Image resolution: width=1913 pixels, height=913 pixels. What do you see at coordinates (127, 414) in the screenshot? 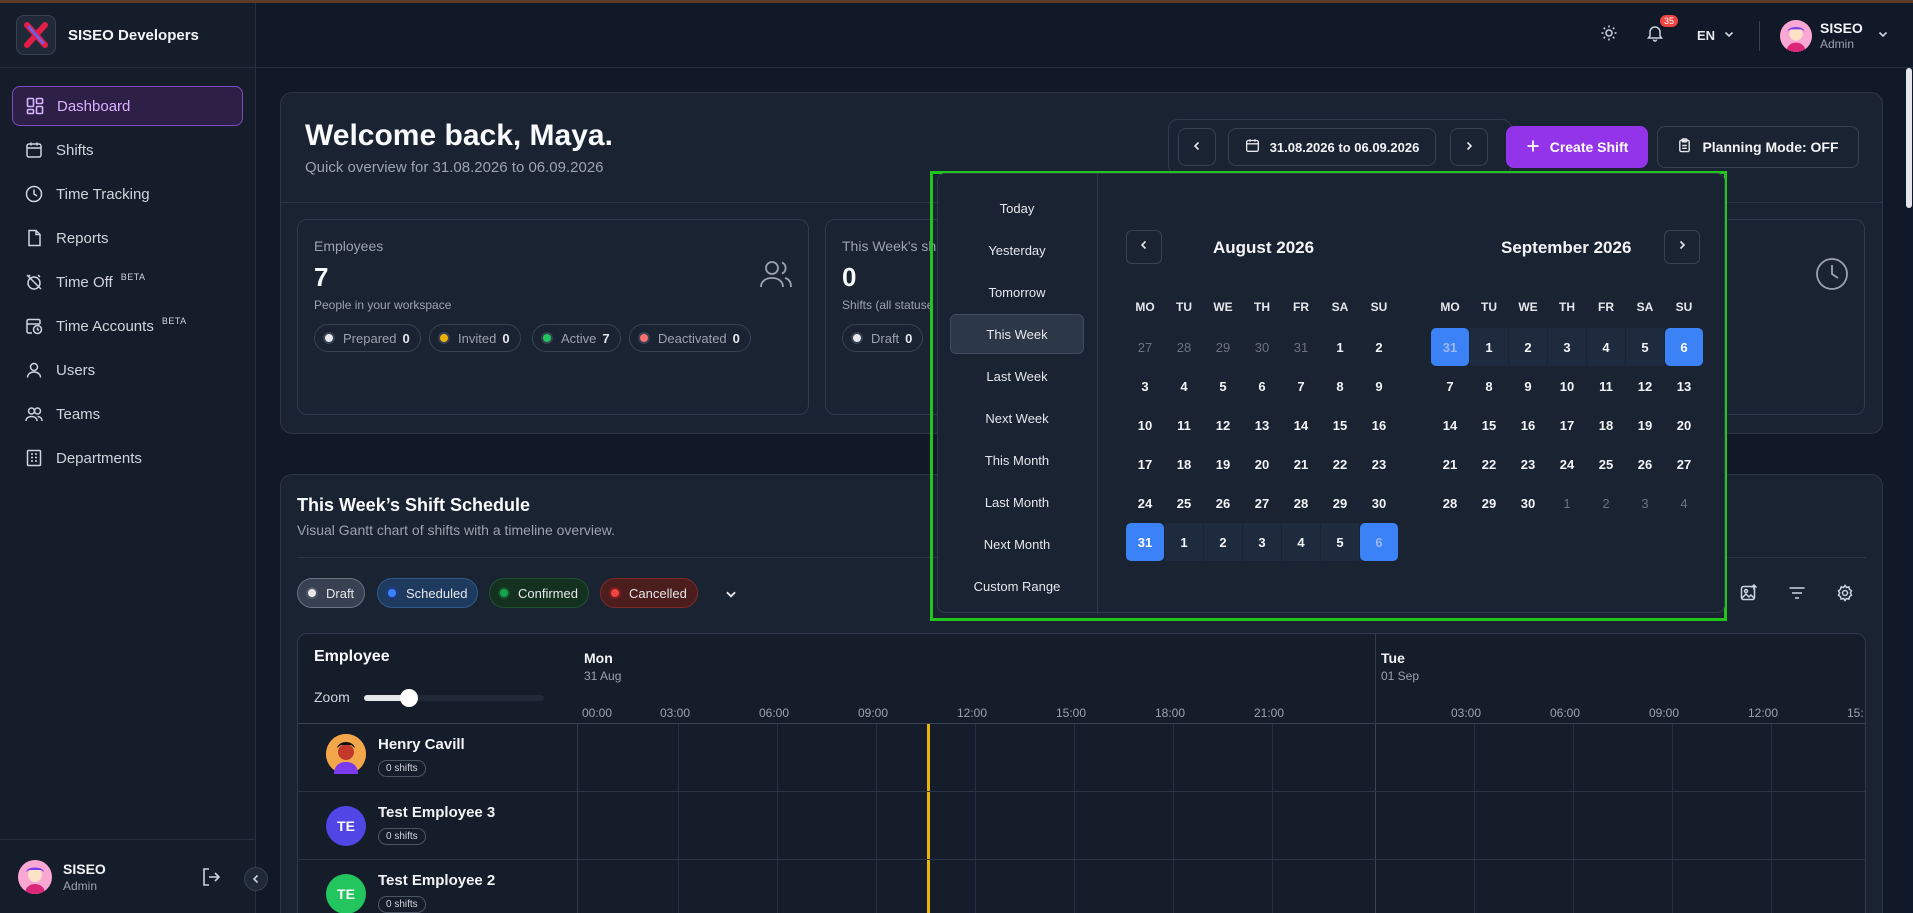
I see `sidebar-item-teams: Teams` at bounding box center [127, 414].